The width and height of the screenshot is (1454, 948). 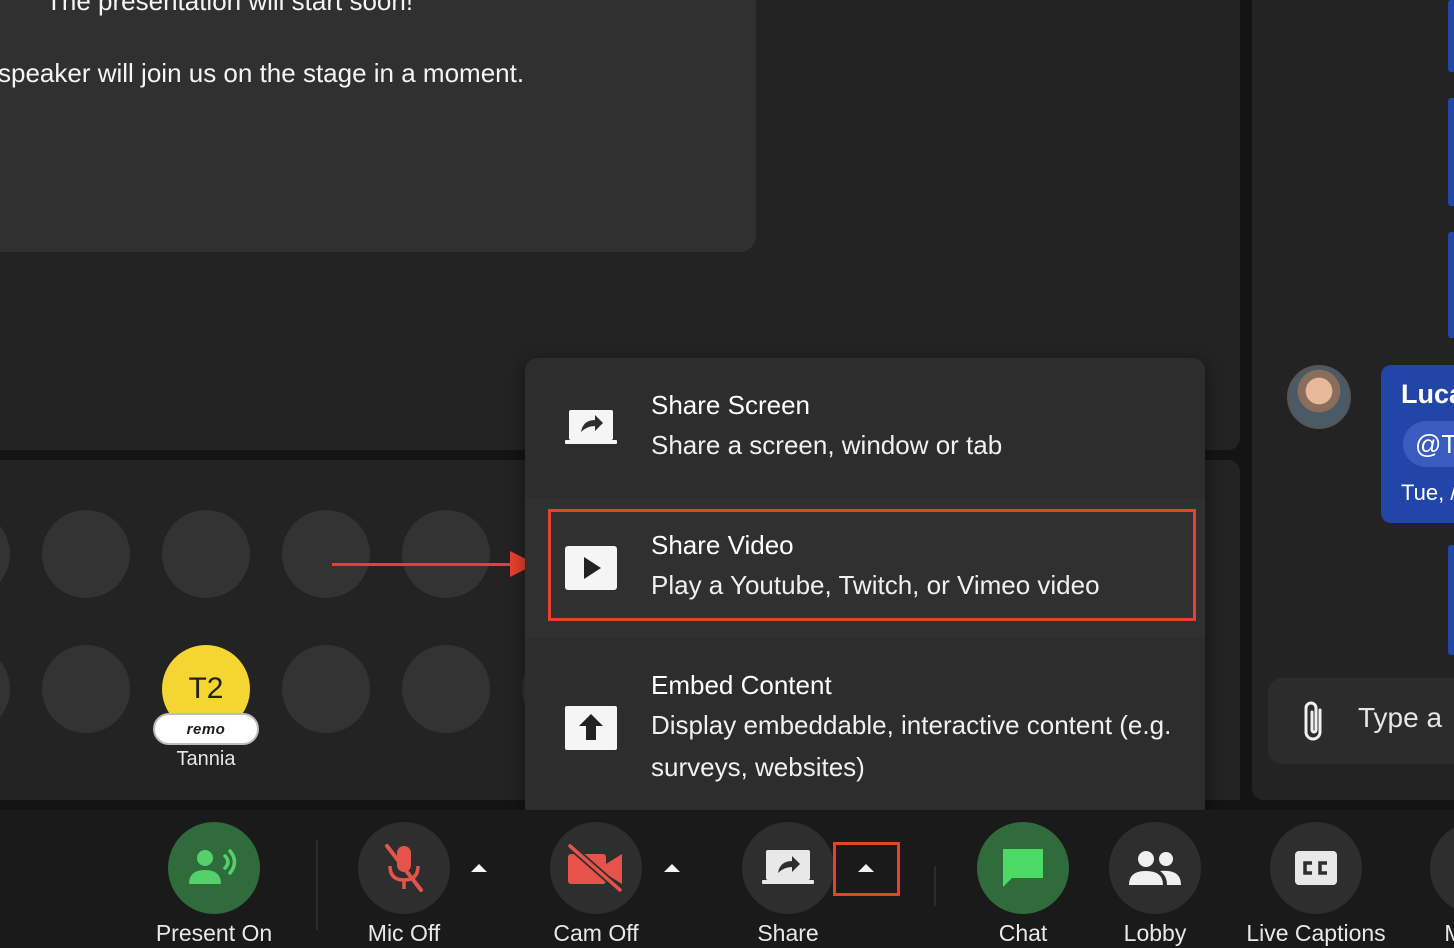 What do you see at coordinates (230, 8) in the screenshot?
I see `stage-message-title: The presentation will start soon!` at bounding box center [230, 8].